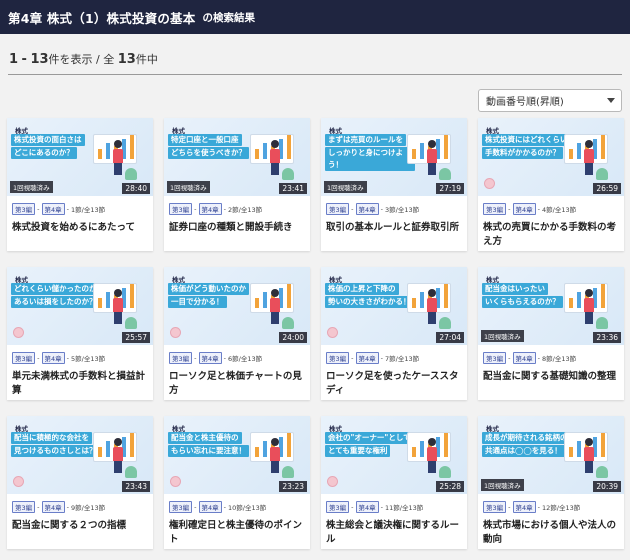 This screenshot has width=630, height=560. I want to click on video-title: 権利確定日と株主優待のポイント, so click(239, 533).